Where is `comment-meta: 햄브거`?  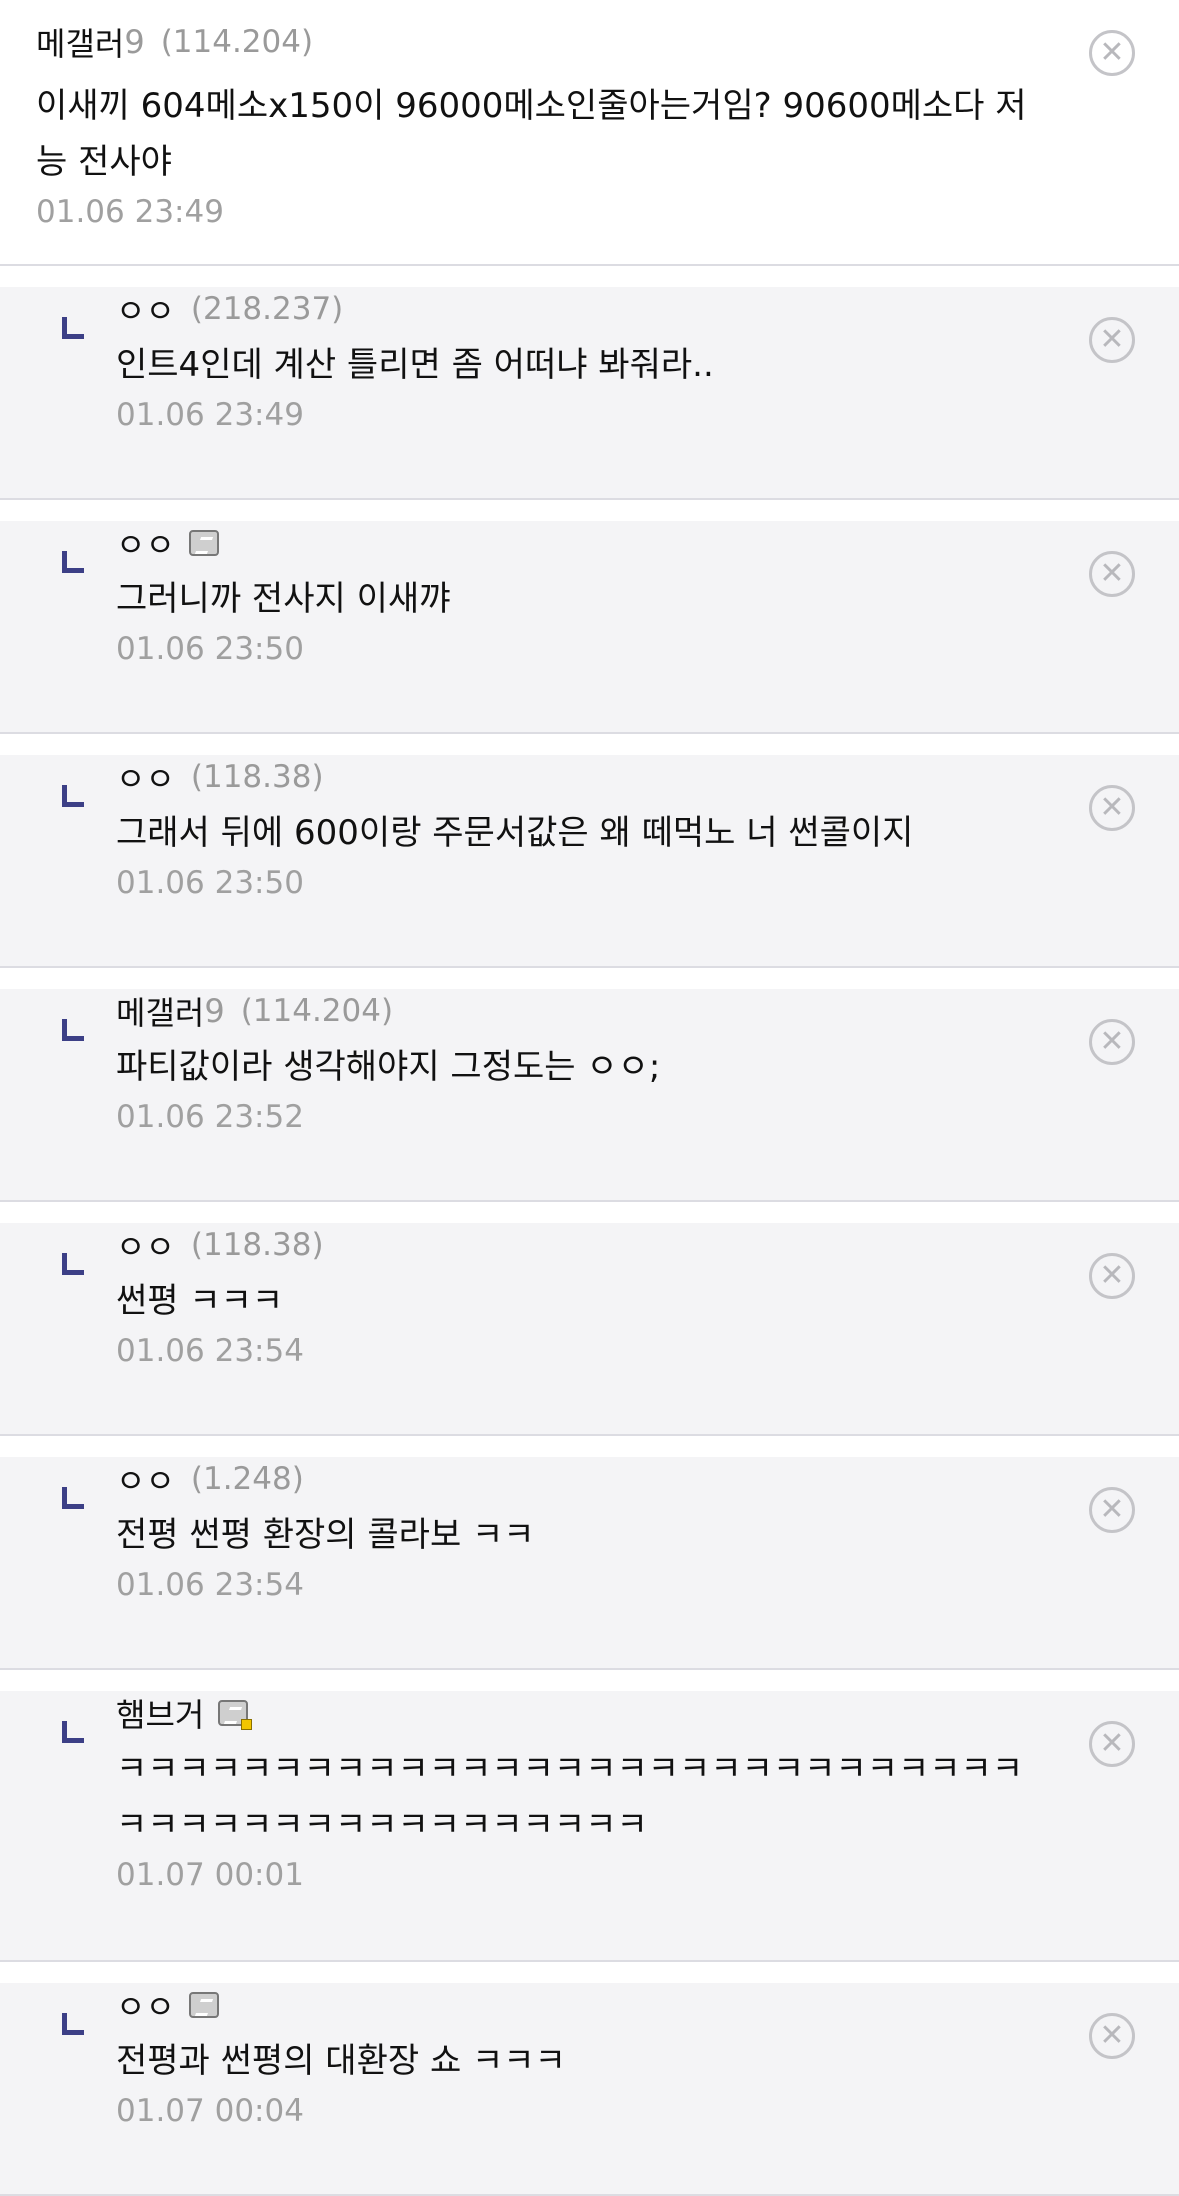 comment-meta: 햄브거 is located at coordinates (577, 1713).